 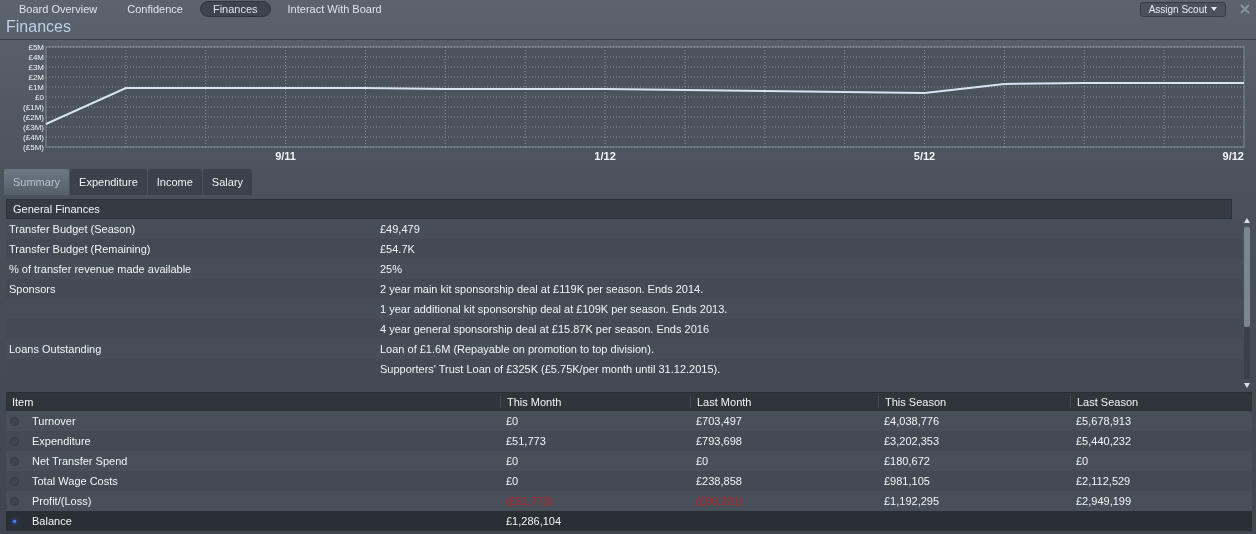 I want to click on caret-icon, so click(x=1214, y=9).